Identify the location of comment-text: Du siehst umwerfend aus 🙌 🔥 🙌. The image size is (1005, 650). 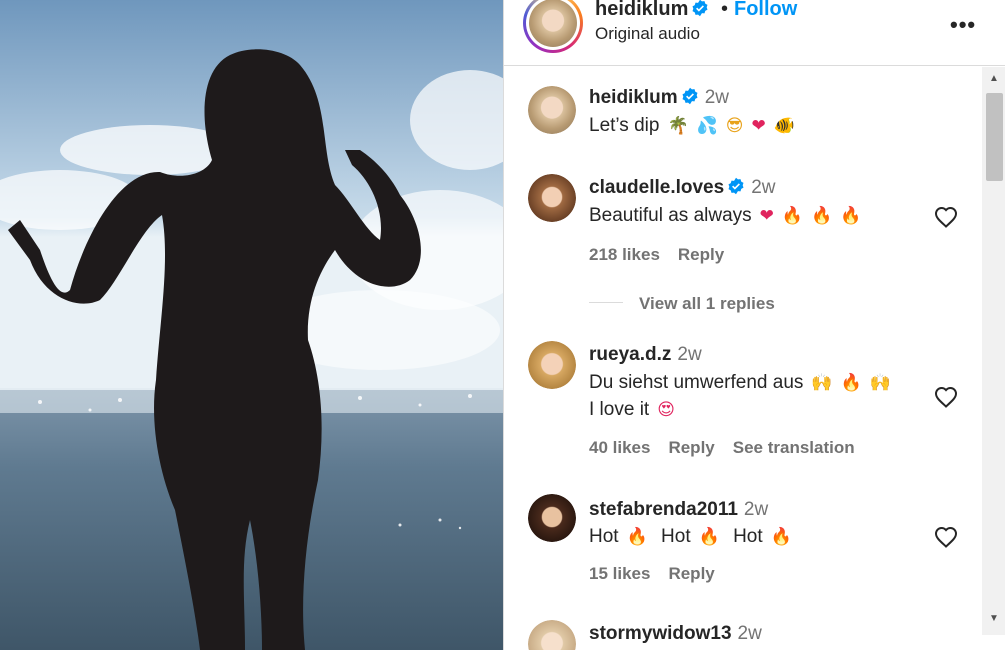
(740, 383).